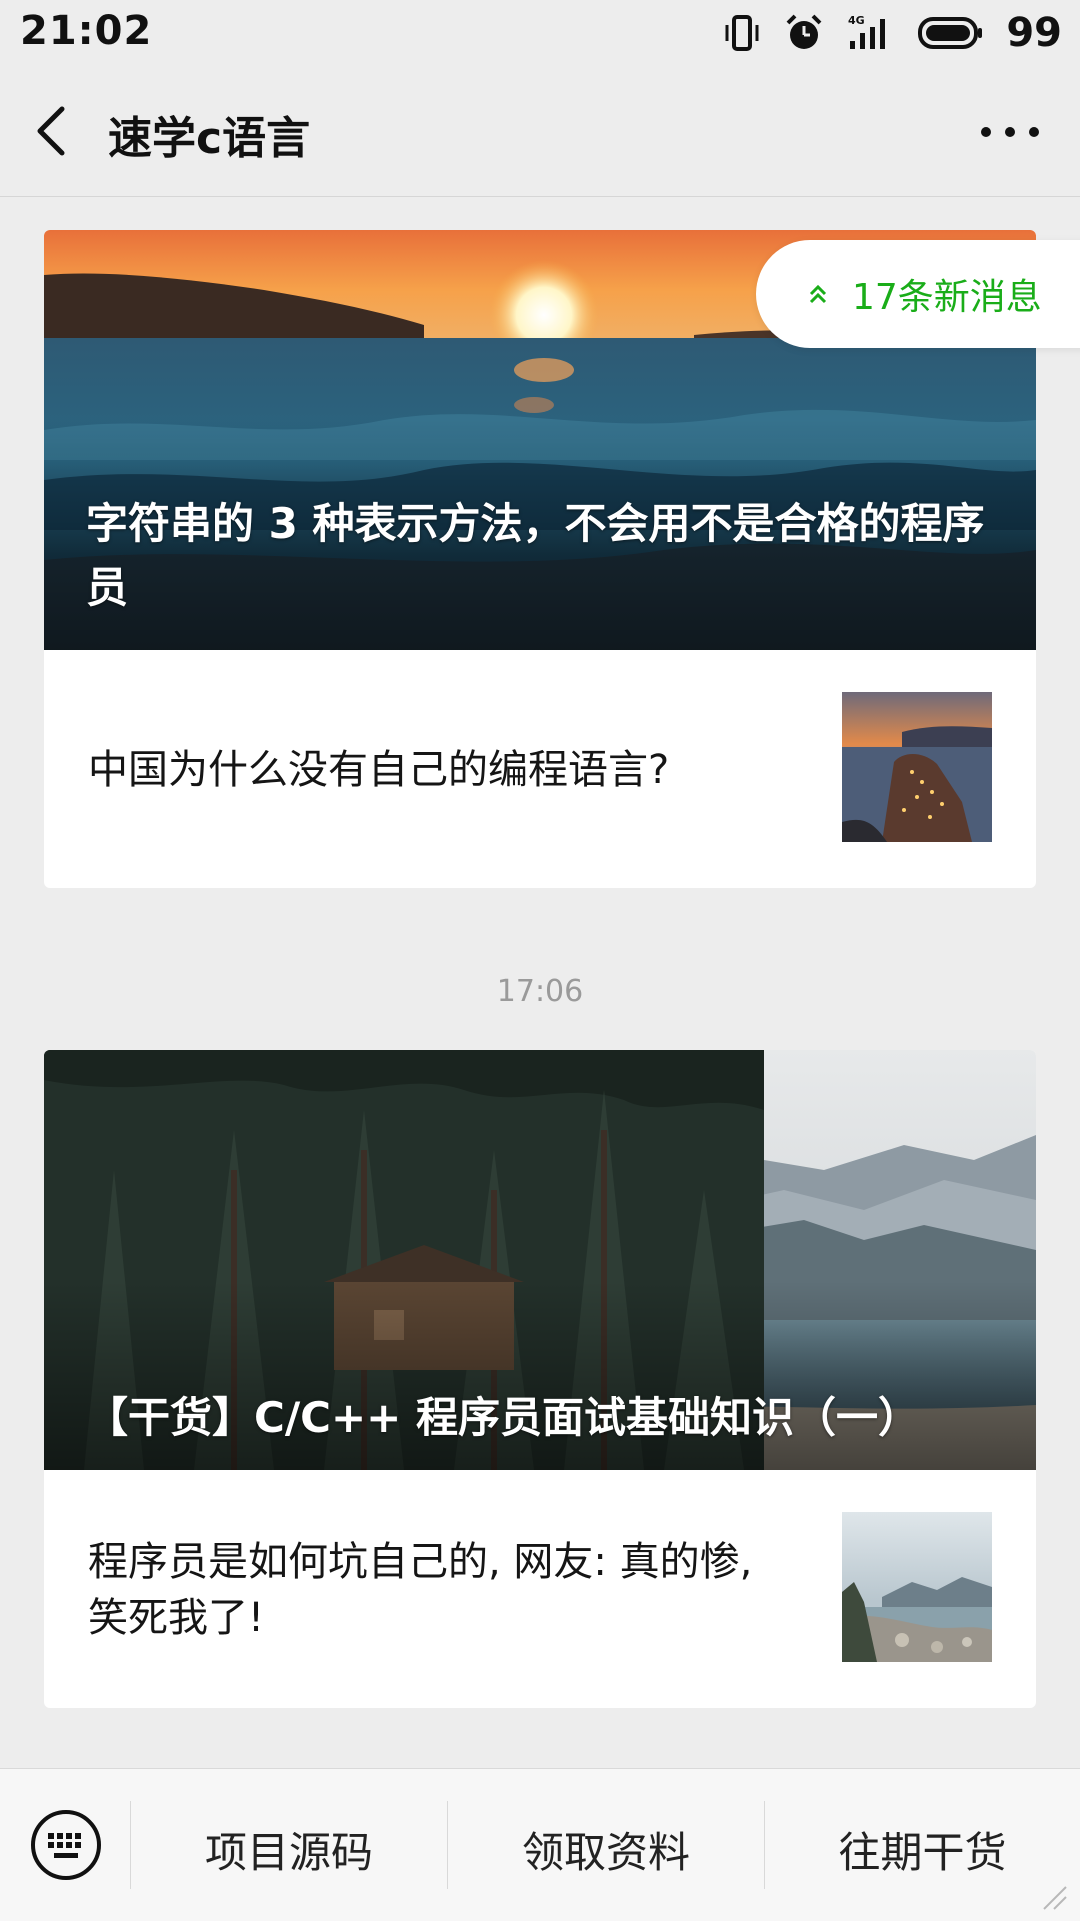 Image resolution: width=1080 pixels, height=1921 pixels. Describe the element at coordinates (804, 31) in the screenshot. I see `alarm-icon` at that location.